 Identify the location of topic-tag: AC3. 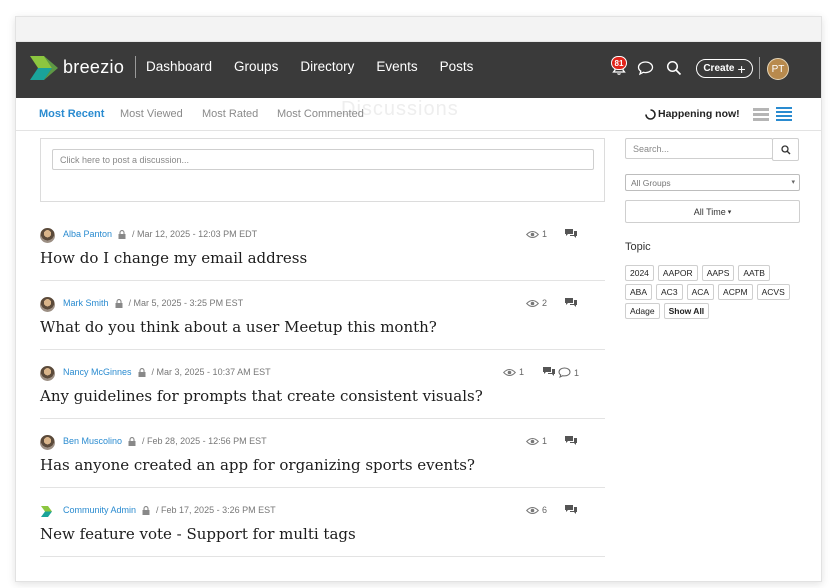
(669, 292).